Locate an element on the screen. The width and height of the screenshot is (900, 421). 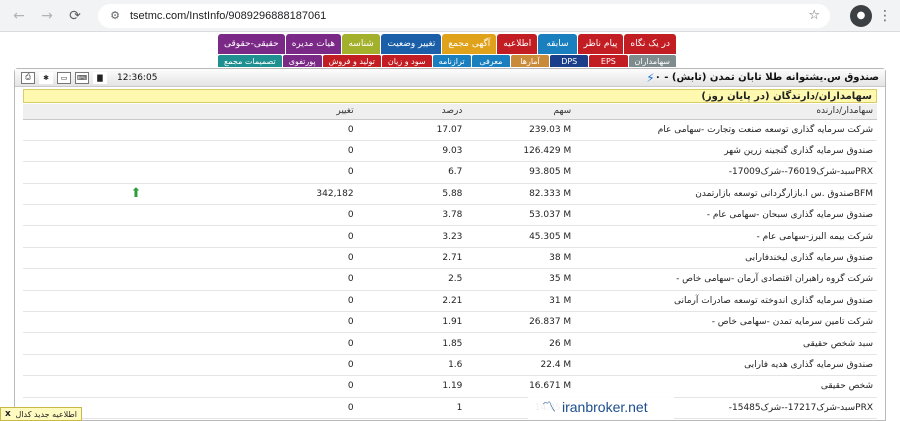
cell-percent: 5.88 is located at coordinates (412, 194).